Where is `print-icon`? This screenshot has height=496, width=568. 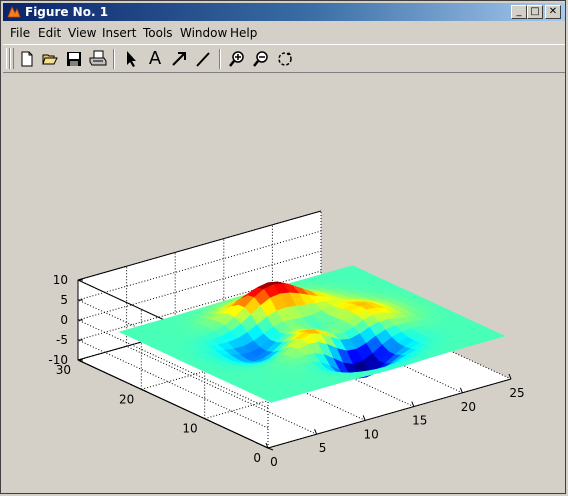
print-icon is located at coordinates (98, 58).